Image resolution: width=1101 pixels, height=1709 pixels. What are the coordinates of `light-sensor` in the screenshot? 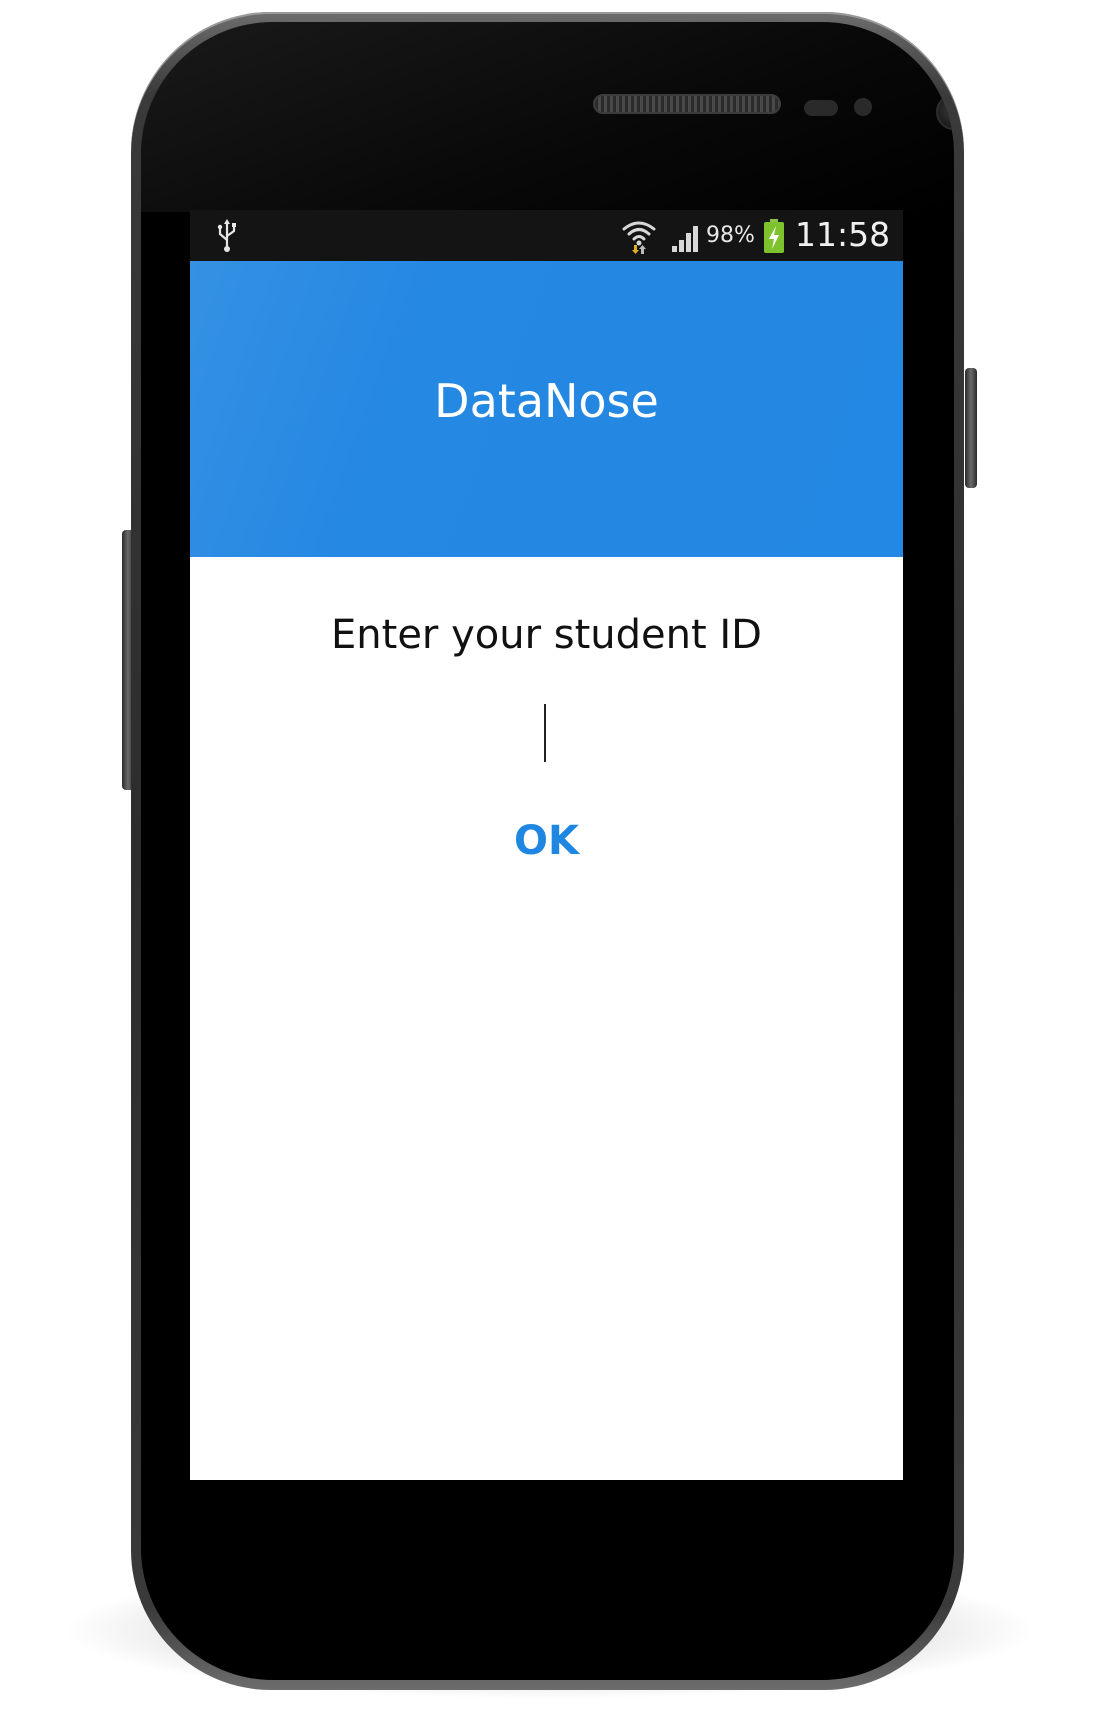 It's located at (863, 107).